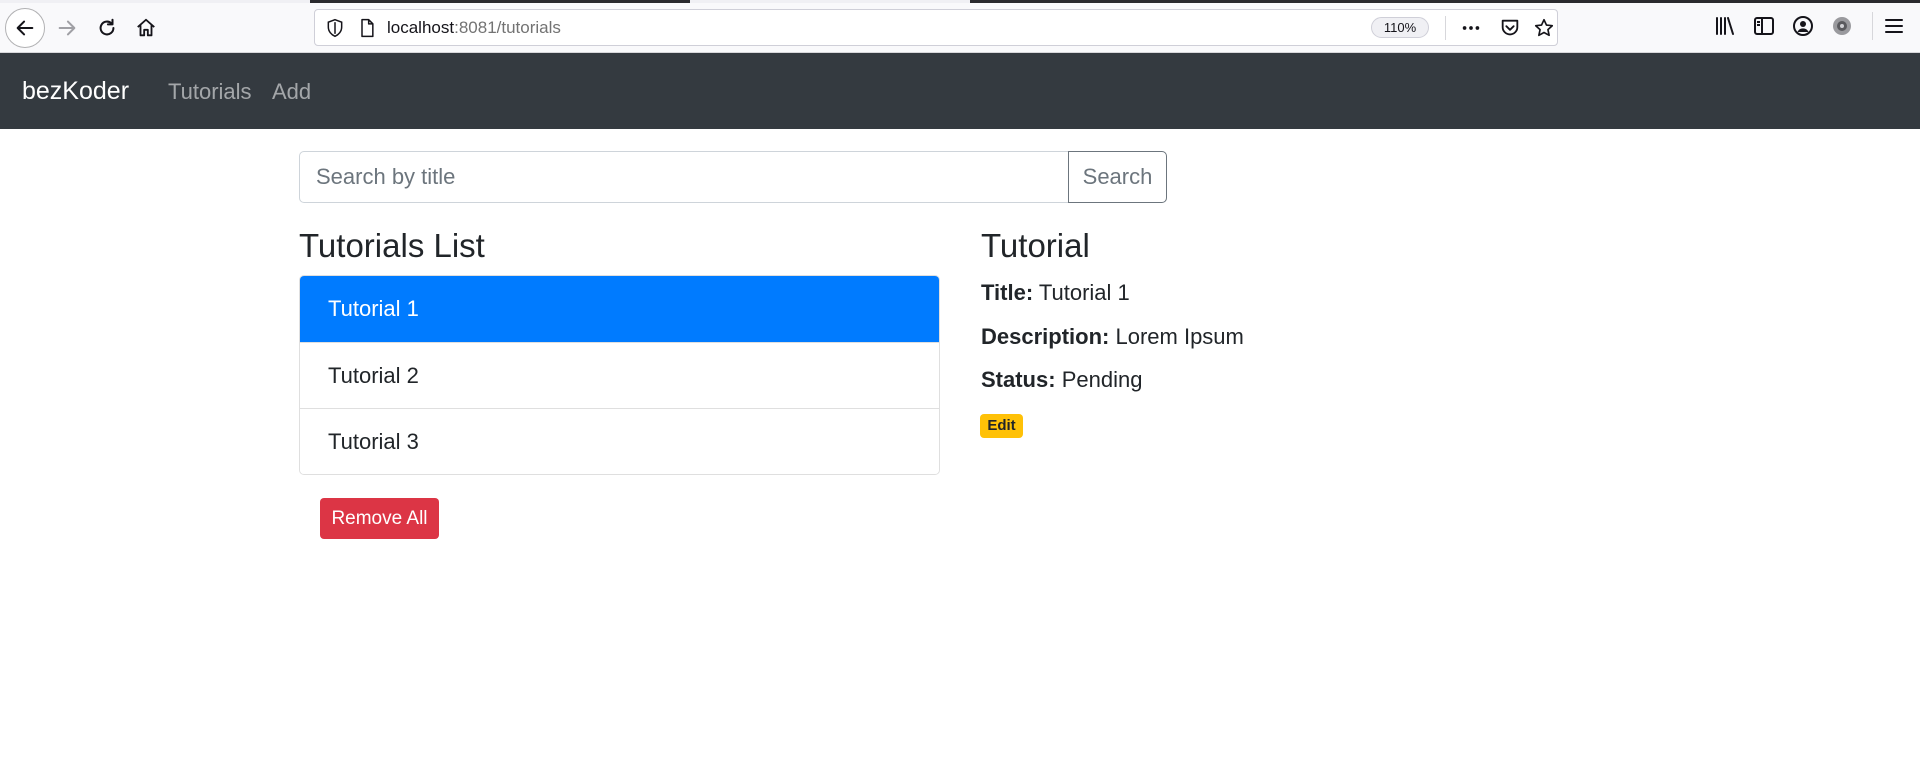  I want to click on more-icon, so click(1471, 28).